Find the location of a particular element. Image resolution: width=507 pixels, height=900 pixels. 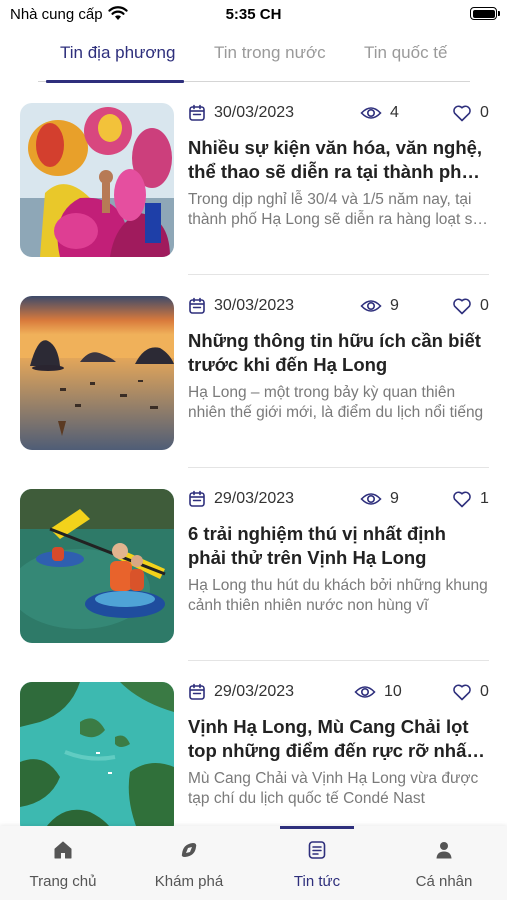

tab-international-news: Tin quốc tế is located at coordinates (405, 53).